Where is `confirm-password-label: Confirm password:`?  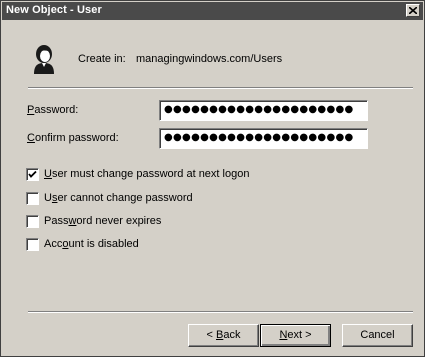 confirm-password-label: Confirm password: is located at coordinates (73, 138).